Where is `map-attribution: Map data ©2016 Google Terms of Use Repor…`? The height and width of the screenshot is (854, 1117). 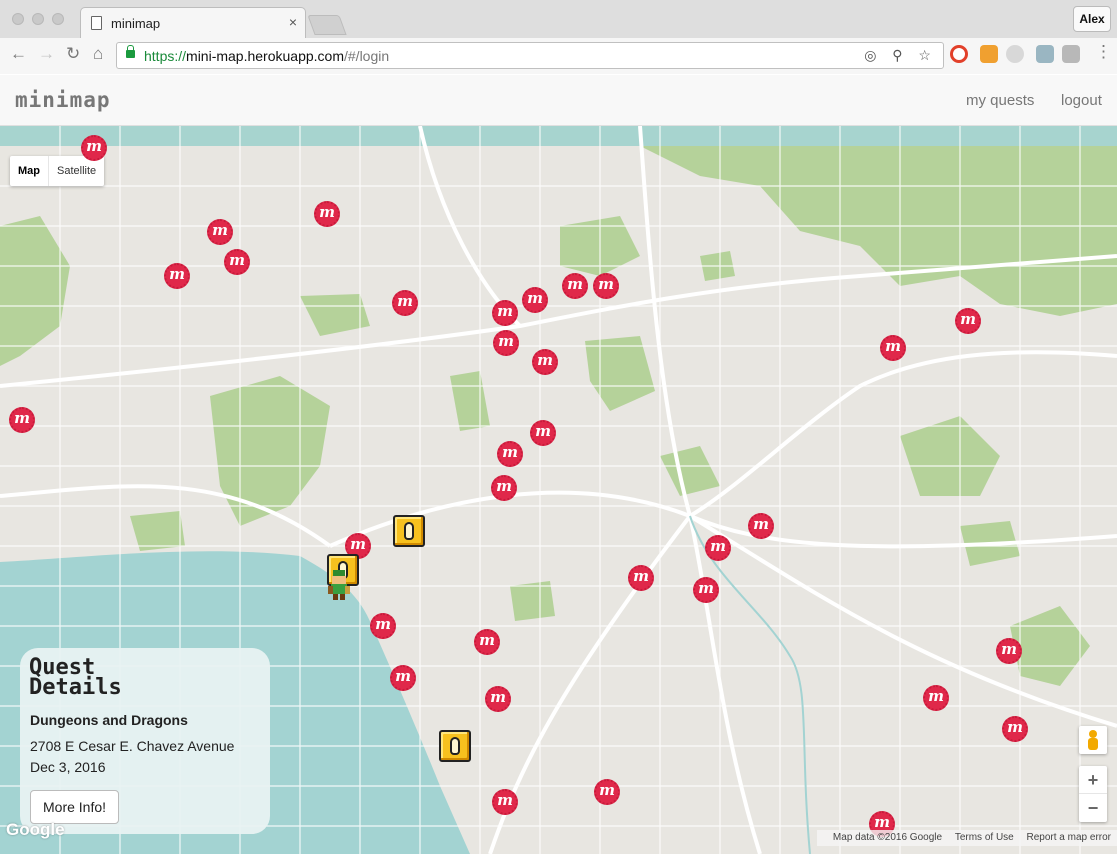
map-attribution: Map data ©2016 Google Terms of Use Repor… is located at coordinates (966, 838).